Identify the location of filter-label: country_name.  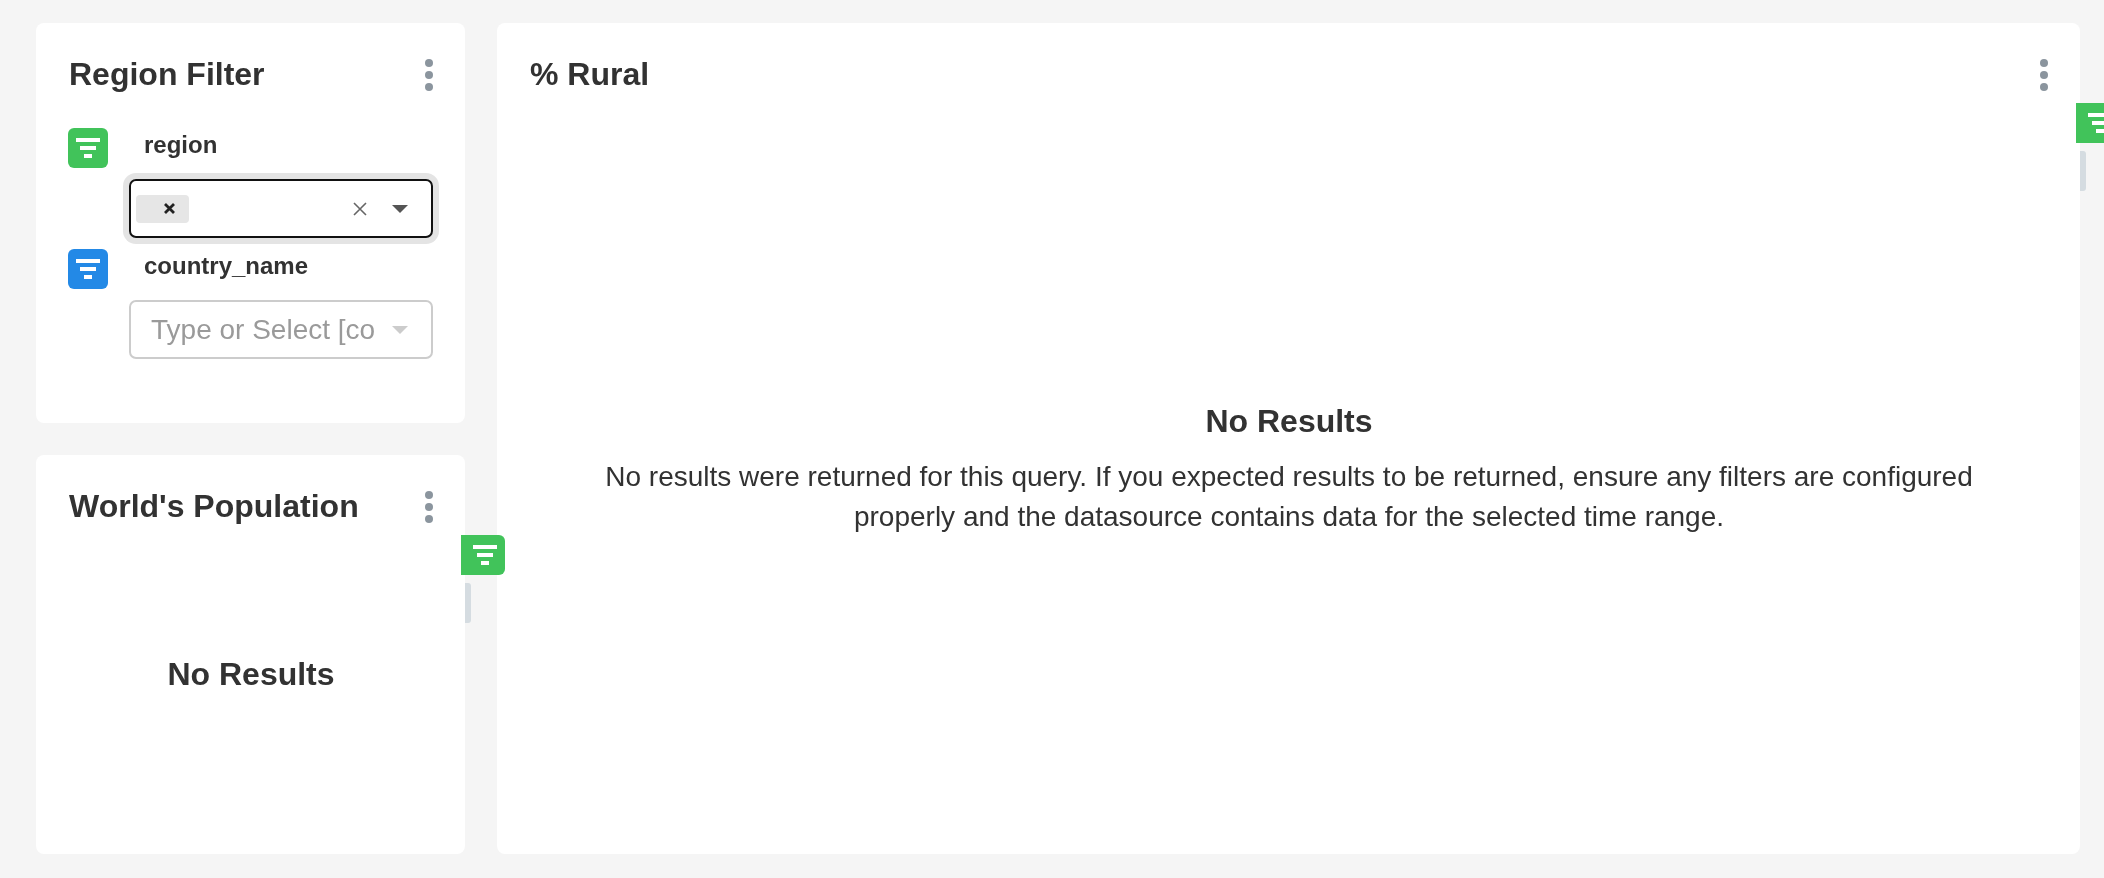
(226, 266).